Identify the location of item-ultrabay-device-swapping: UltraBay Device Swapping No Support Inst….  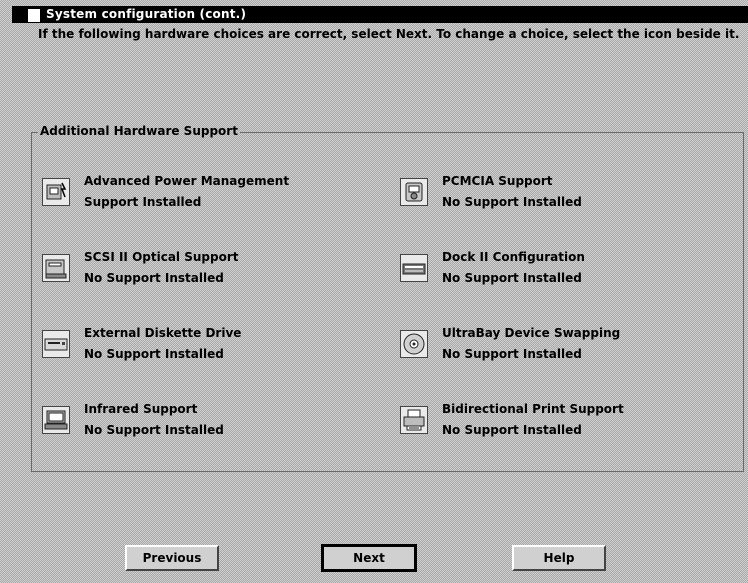
(560, 346).